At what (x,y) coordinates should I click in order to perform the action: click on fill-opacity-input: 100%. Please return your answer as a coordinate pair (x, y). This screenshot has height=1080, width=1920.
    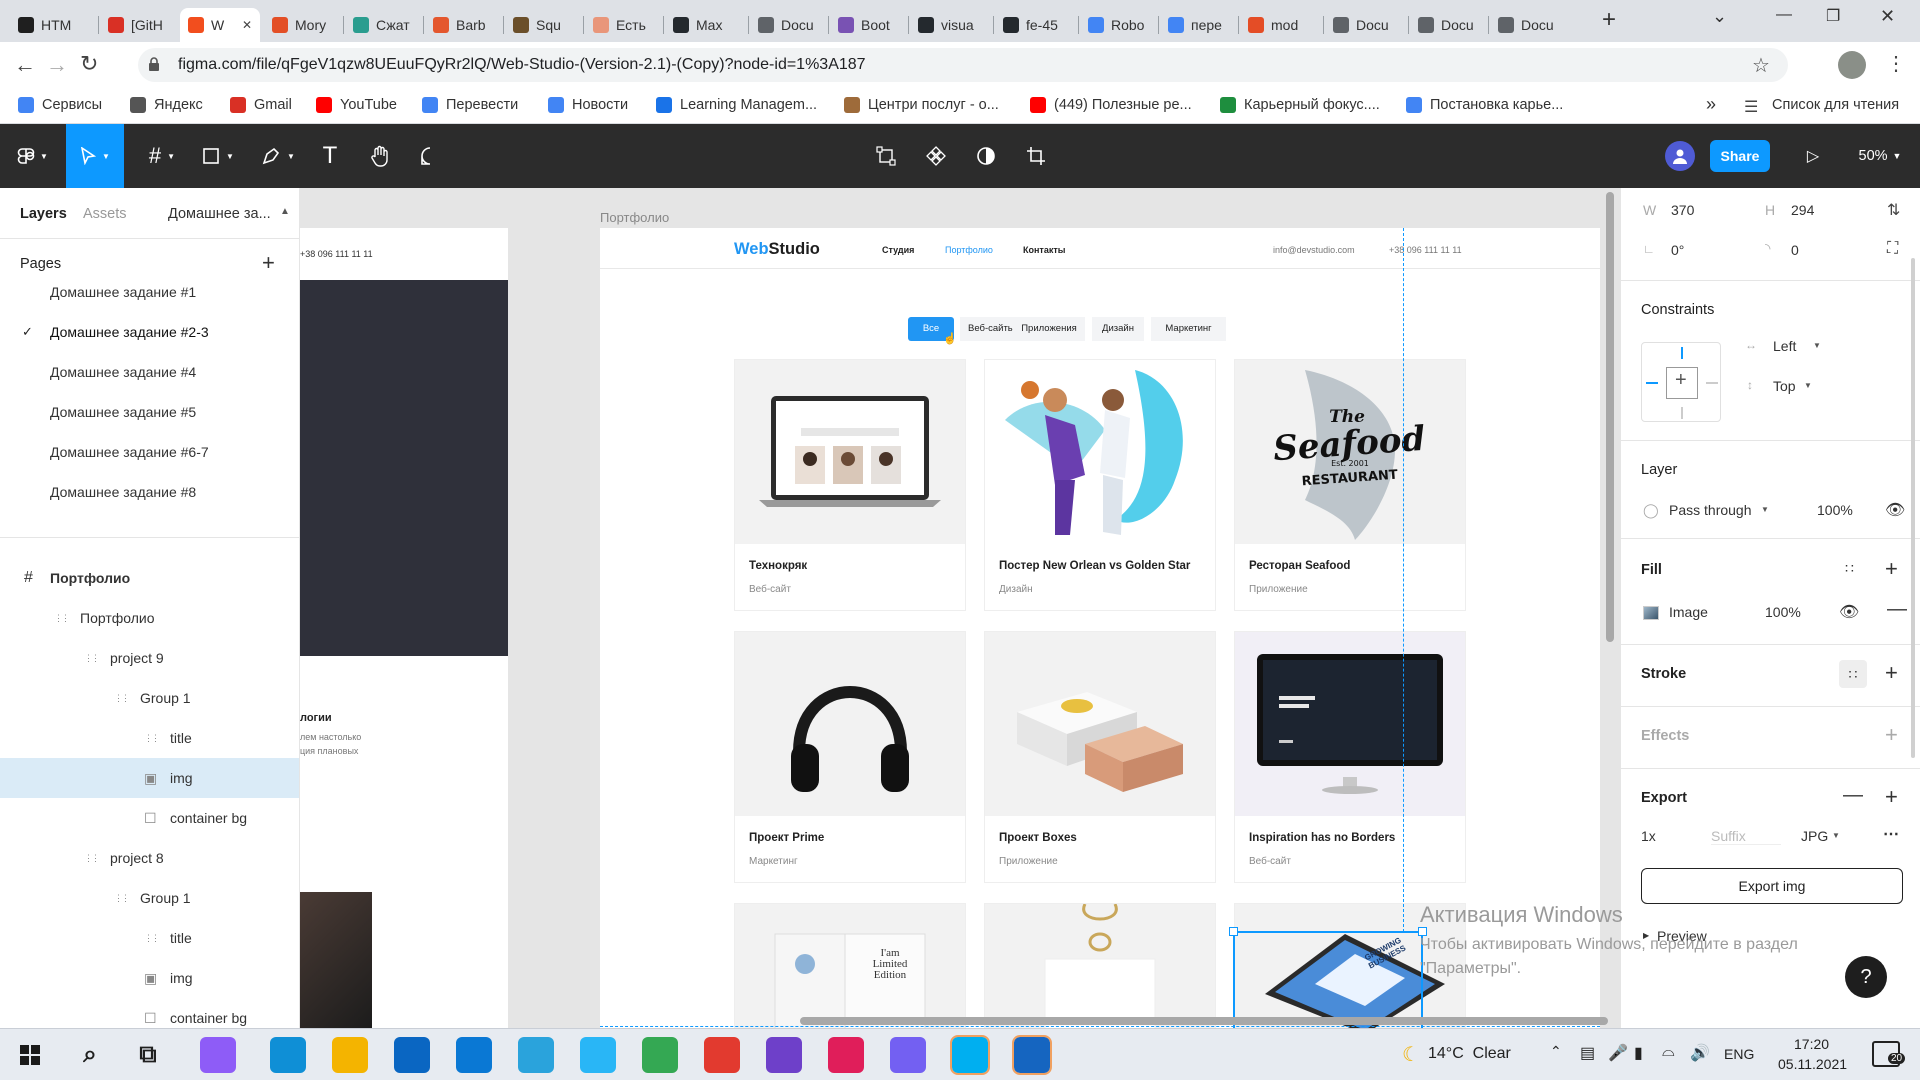
    Looking at the image, I should click on (1783, 612).